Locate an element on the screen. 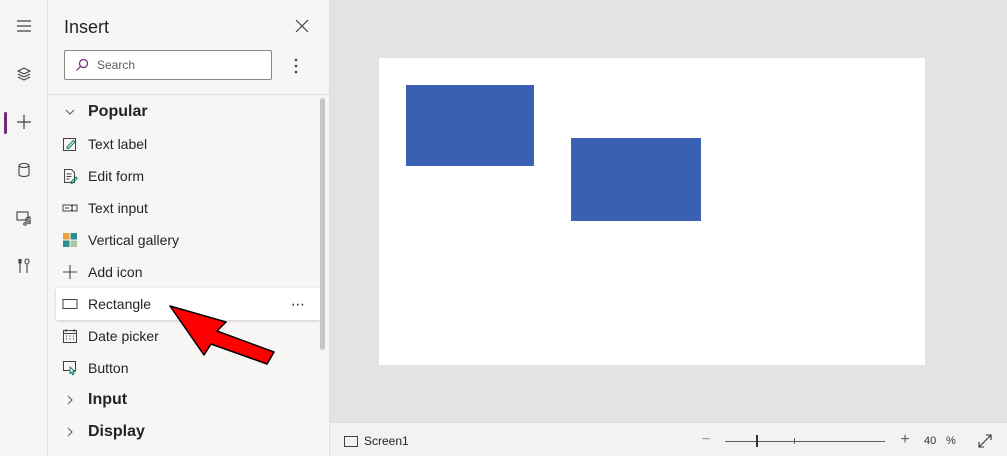 Image resolution: width=1007 pixels, height=456 pixels. zoom-unit: % is located at coordinates (951, 441).